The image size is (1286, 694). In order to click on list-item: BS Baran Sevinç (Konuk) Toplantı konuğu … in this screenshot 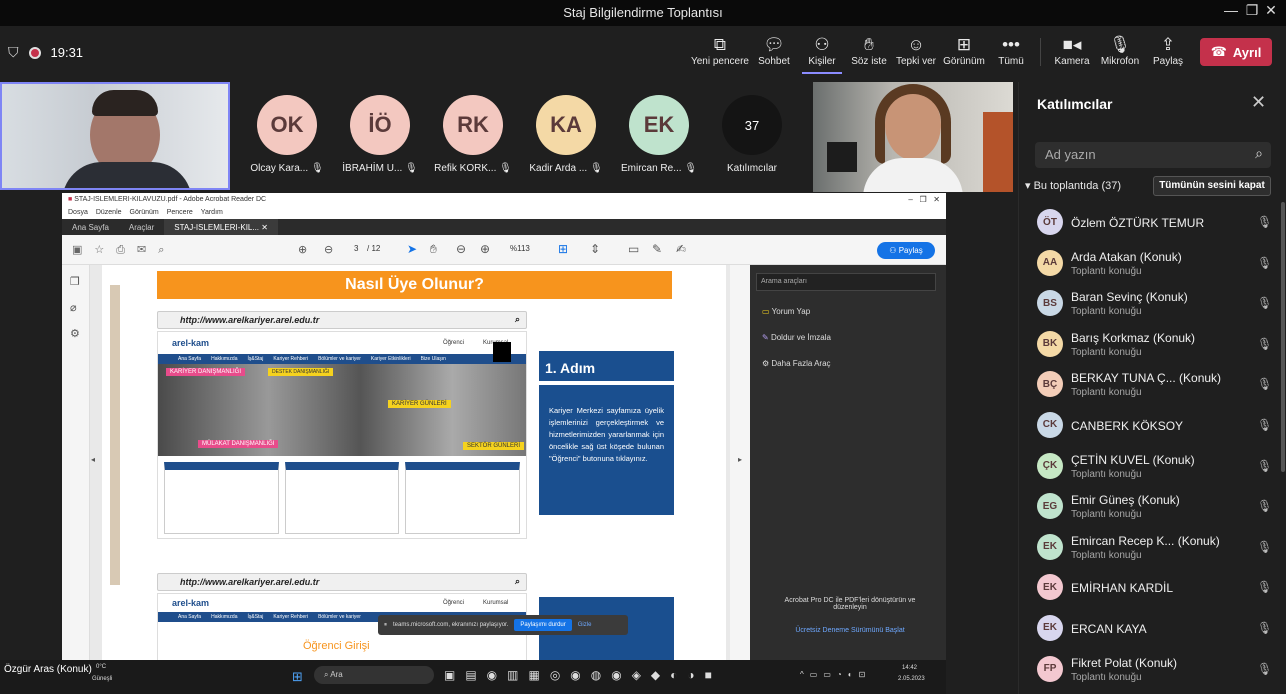, I will do `click(1152, 304)`.